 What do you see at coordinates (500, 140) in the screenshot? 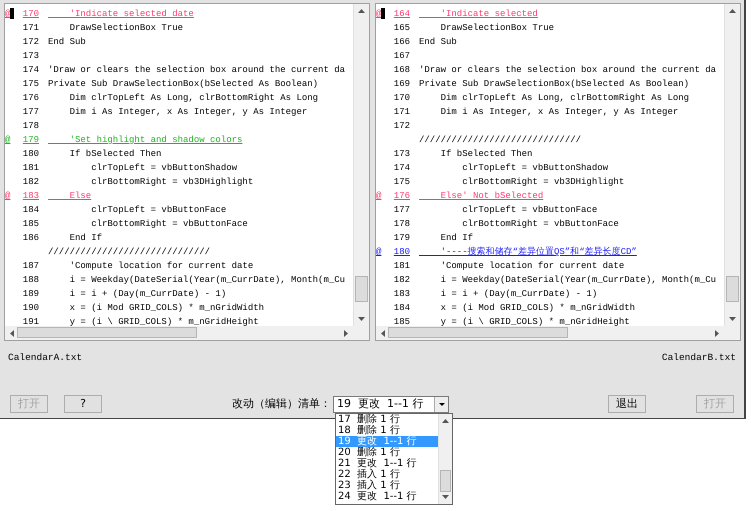
I see `code-line: //////////////////////////////` at bounding box center [500, 140].